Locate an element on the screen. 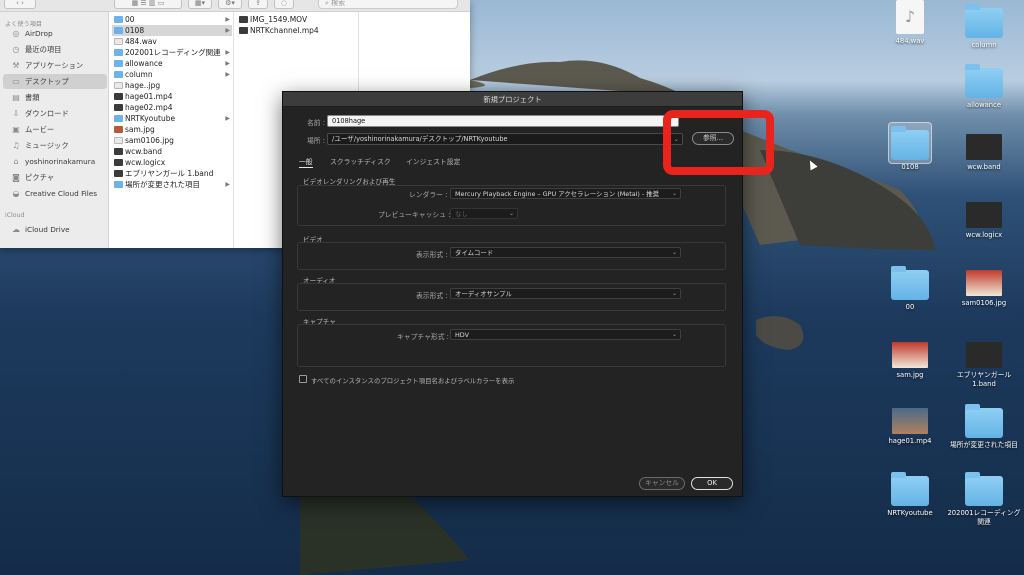 The image size is (1024, 575). cancel-button: キャンセル is located at coordinates (662, 483).